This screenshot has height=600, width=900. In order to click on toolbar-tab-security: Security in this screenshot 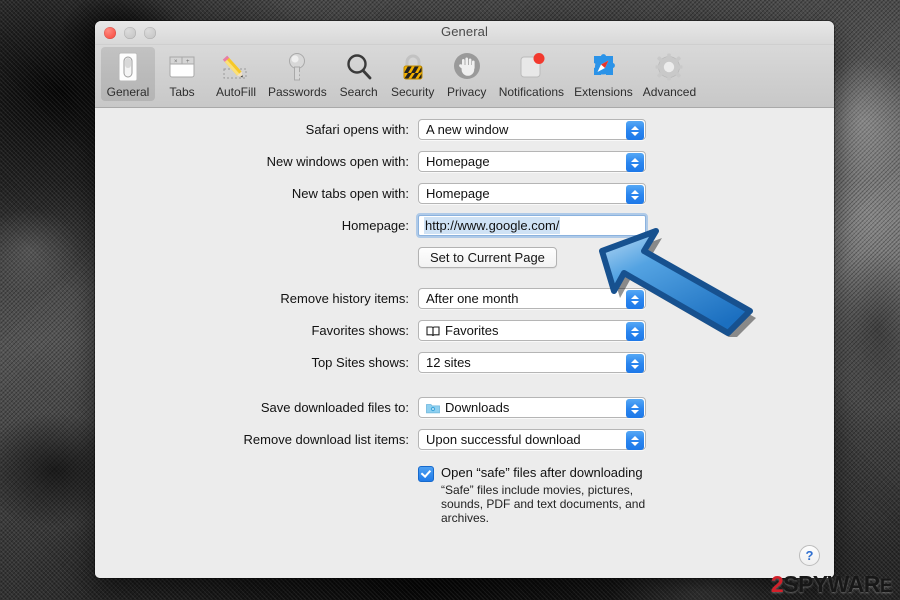, I will do `click(413, 74)`.